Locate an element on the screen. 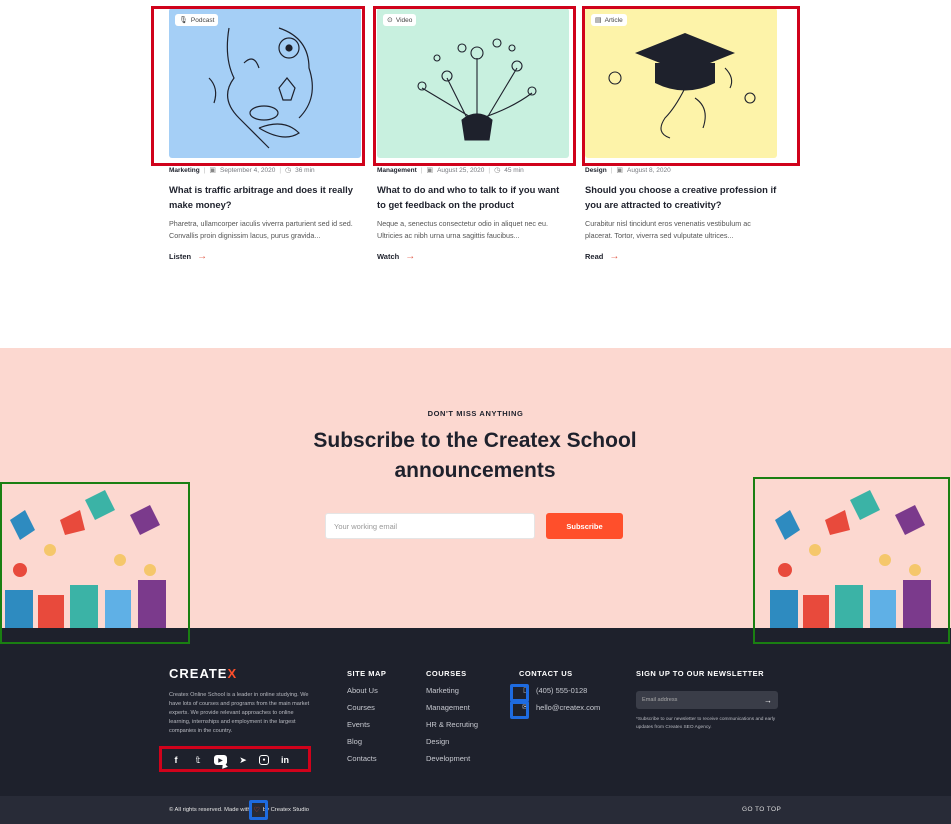 This screenshot has width=951, height=824. subscribe-button: Subscribe is located at coordinates (584, 526).